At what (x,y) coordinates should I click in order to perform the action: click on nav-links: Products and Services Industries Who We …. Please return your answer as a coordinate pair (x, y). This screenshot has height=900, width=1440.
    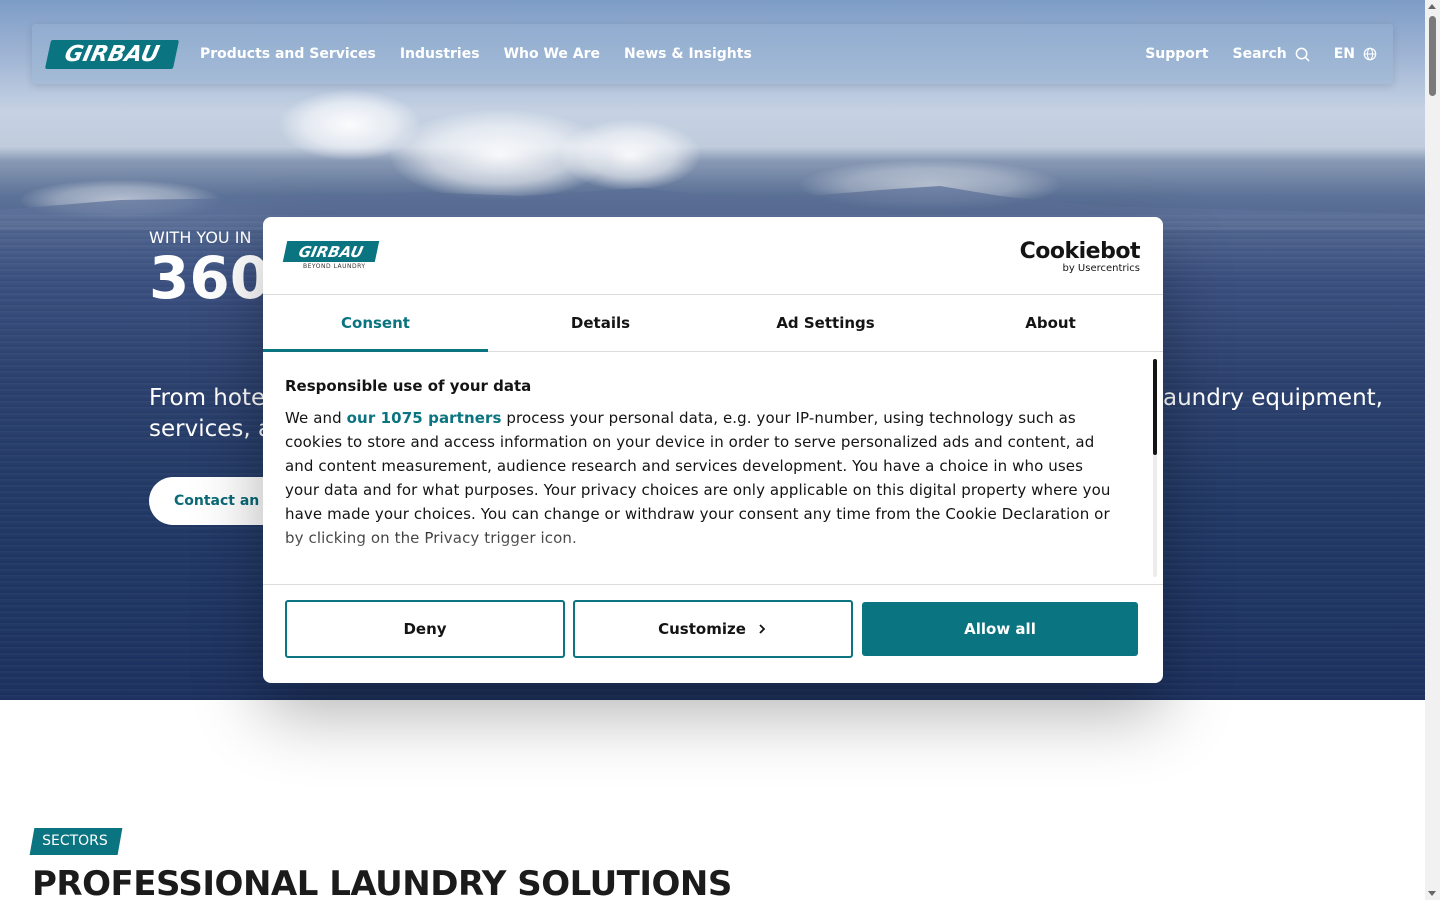
    Looking at the image, I should click on (476, 54).